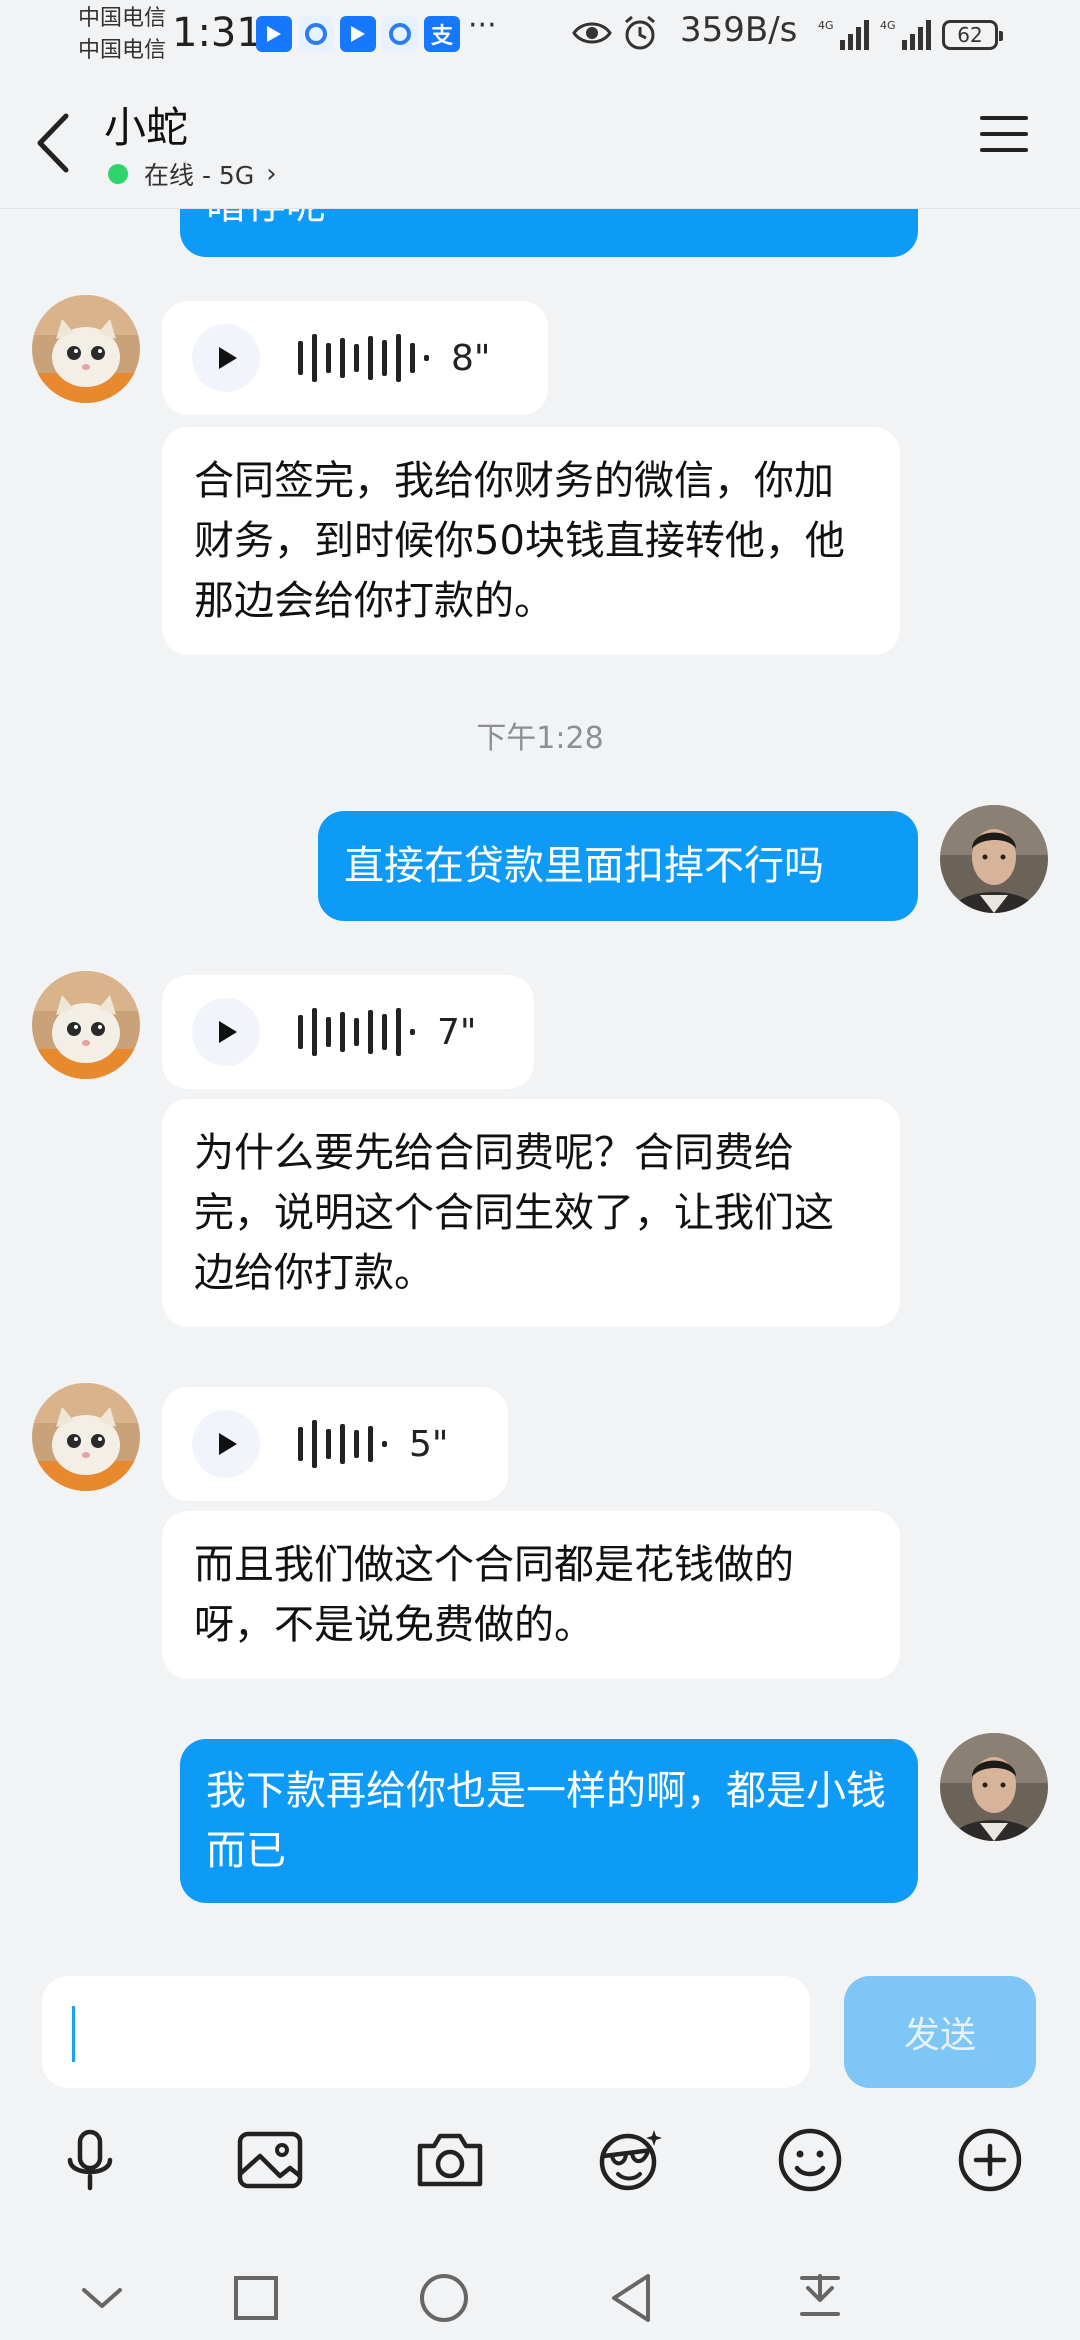  I want to click on sent-message-text: 暗存呢, so click(266, 218).